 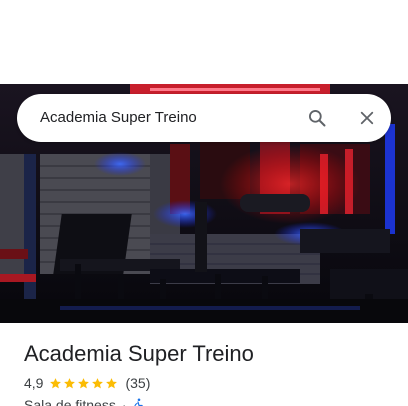 I want to click on rating-stars, so click(x=84, y=383).